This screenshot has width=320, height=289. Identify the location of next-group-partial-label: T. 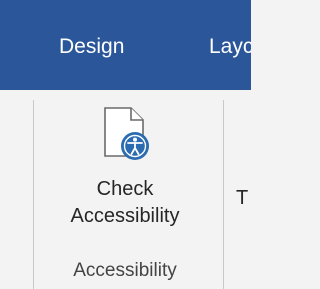
(242, 198).